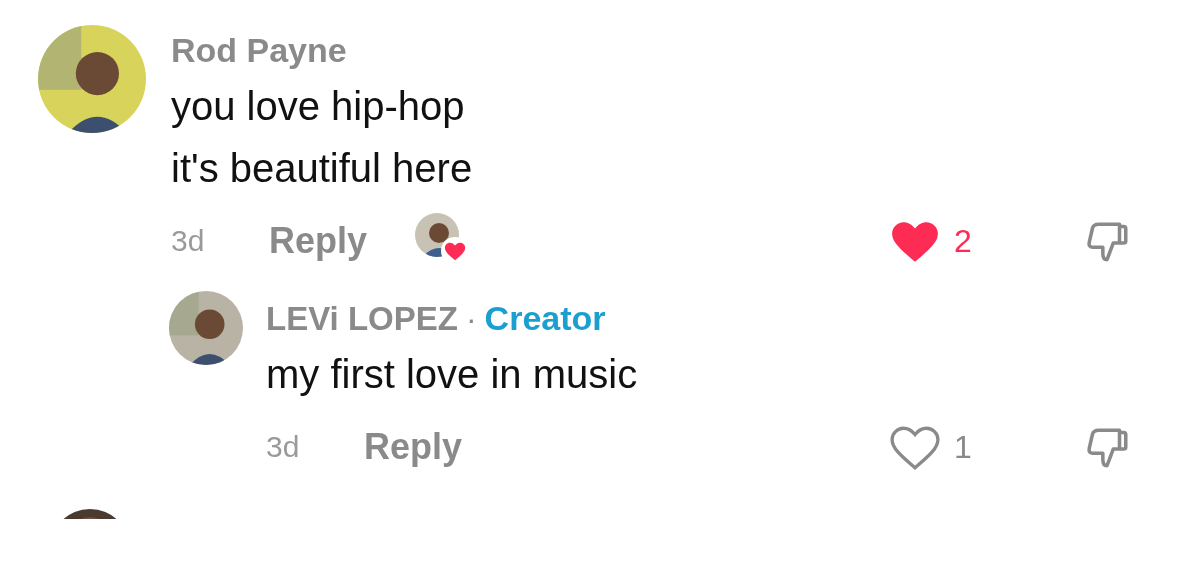  Describe the element at coordinates (963, 241) in the screenshot. I see `like-count: 2` at that location.